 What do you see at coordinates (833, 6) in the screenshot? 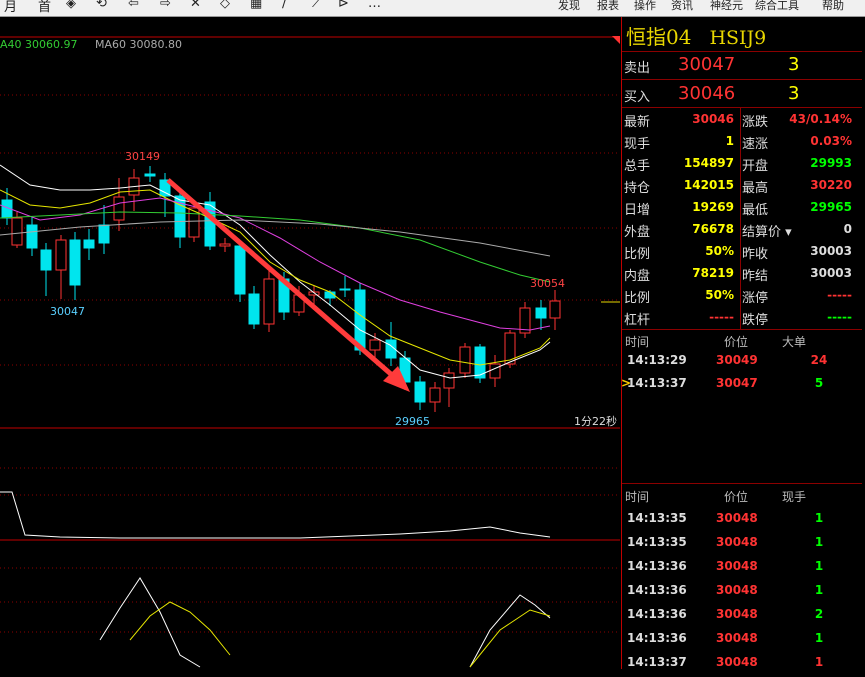
I see `menu-item-6: 帮助` at bounding box center [833, 6].